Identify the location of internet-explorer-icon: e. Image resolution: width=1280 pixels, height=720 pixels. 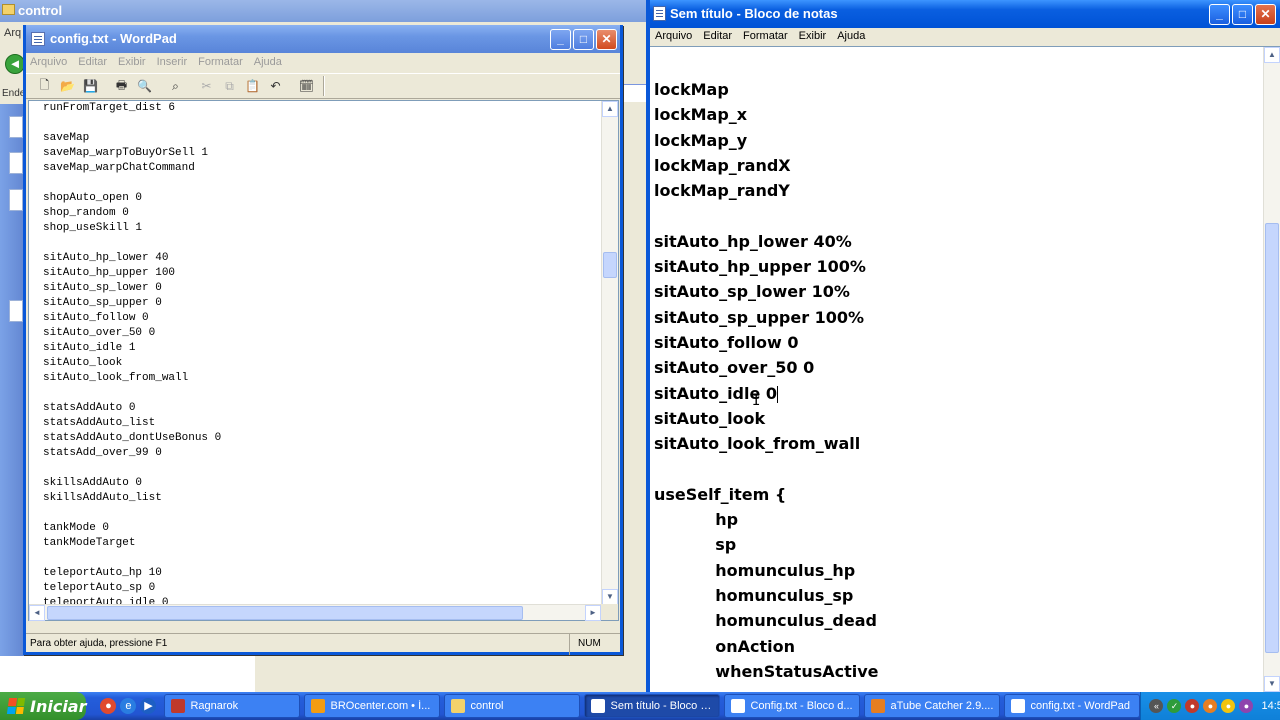
(128, 706).